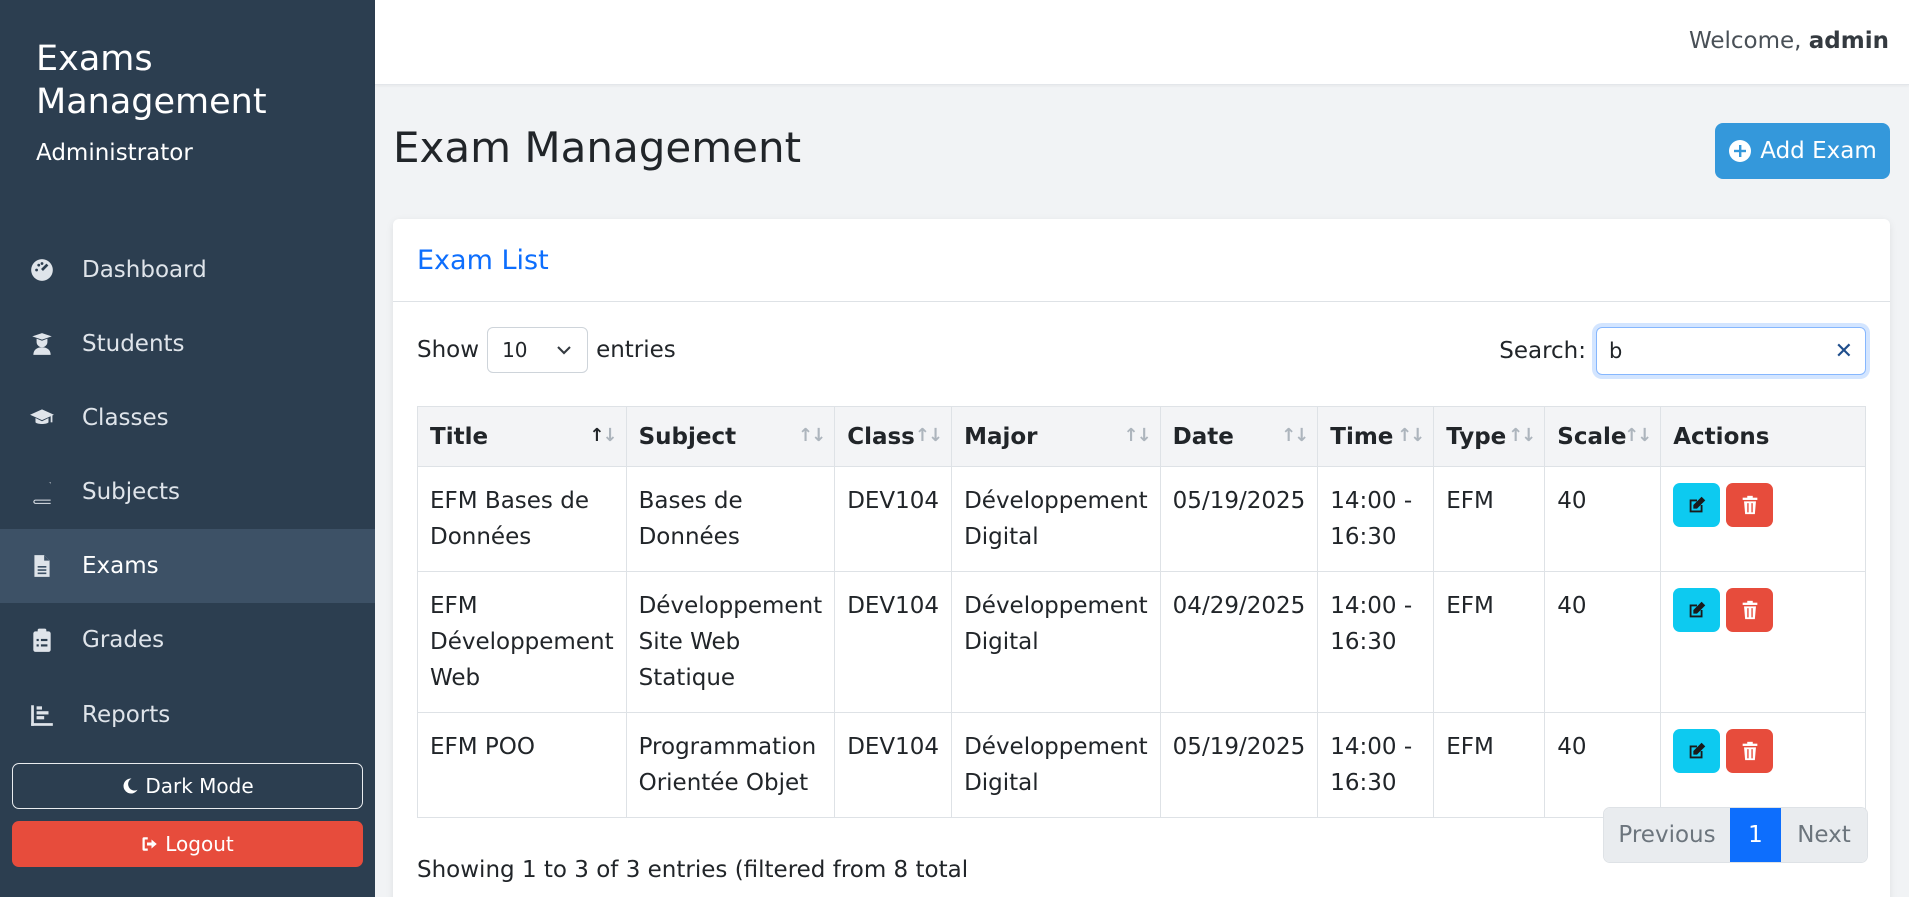  Describe the element at coordinates (131, 492) in the screenshot. I see `sidebar-item-label: Subjects` at that location.